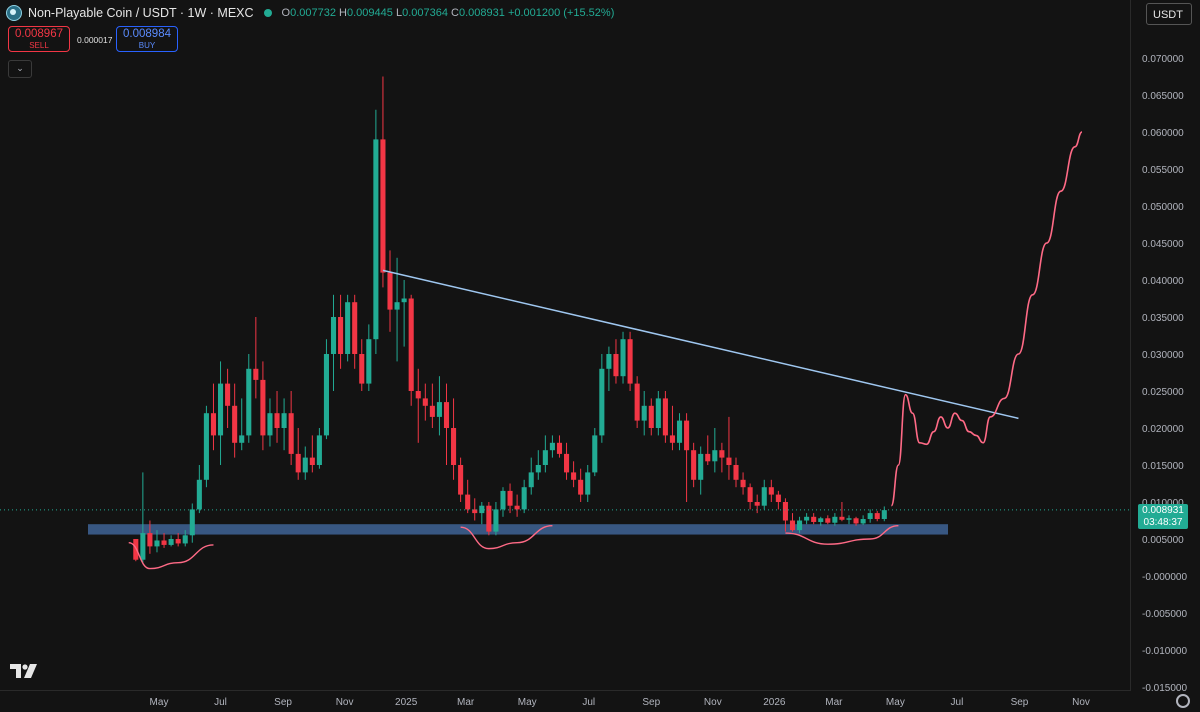 This screenshot has width=1200, height=712. I want to click on time-tick-label: Mar, so click(466, 702).